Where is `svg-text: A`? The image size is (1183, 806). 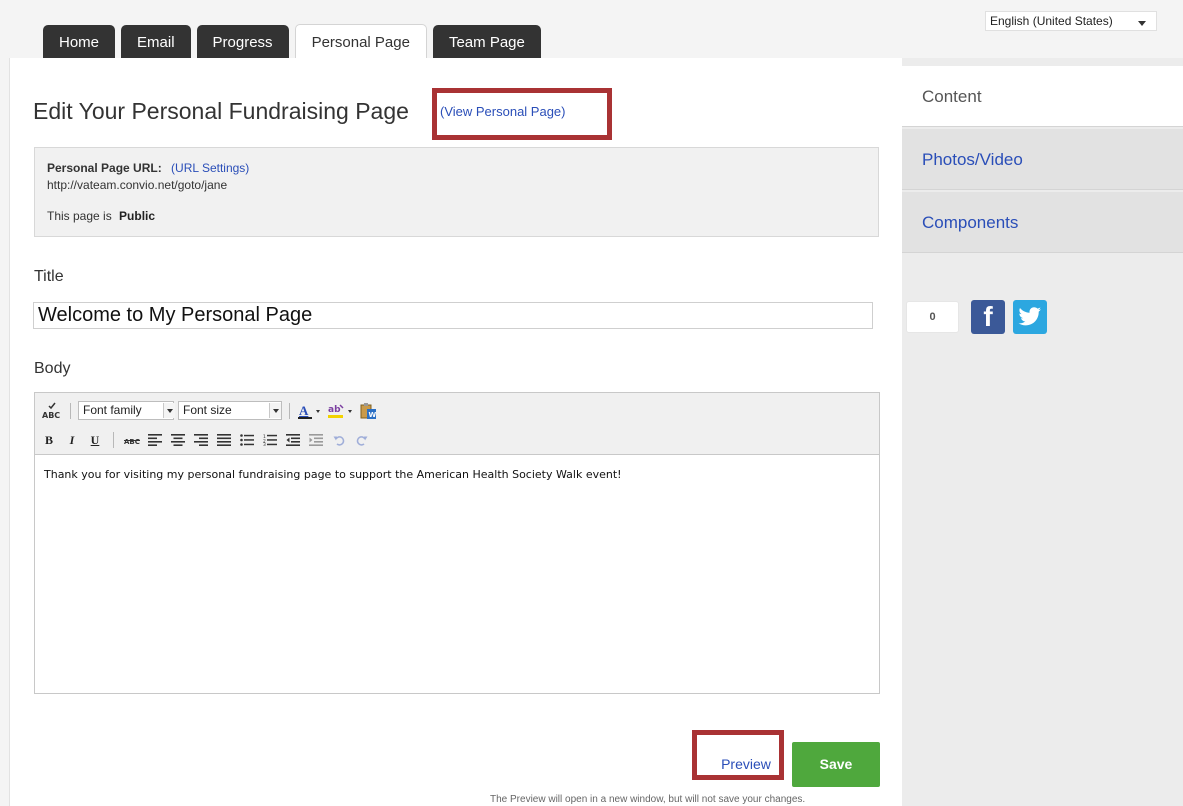
svg-text: A is located at coordinates (304, 410).